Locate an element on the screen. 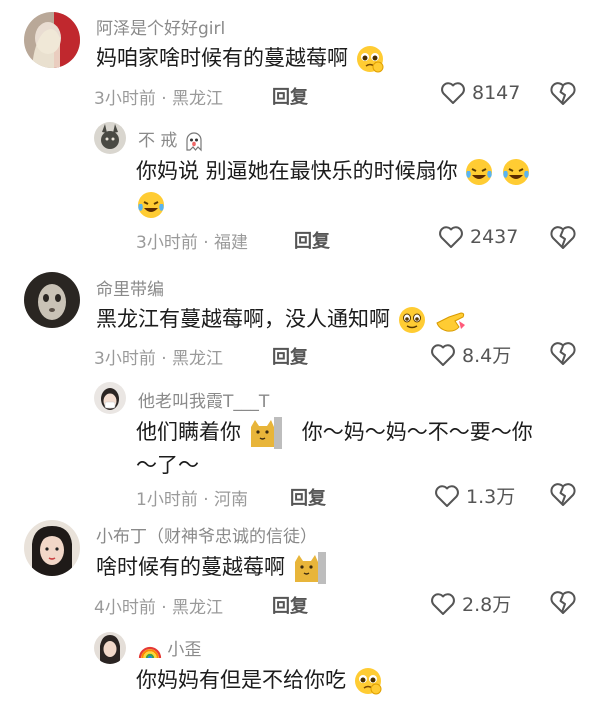  comment-text-content: 黑龙江有蔓越莓啊，没人通知啊 is located at coordinates (243, 319).